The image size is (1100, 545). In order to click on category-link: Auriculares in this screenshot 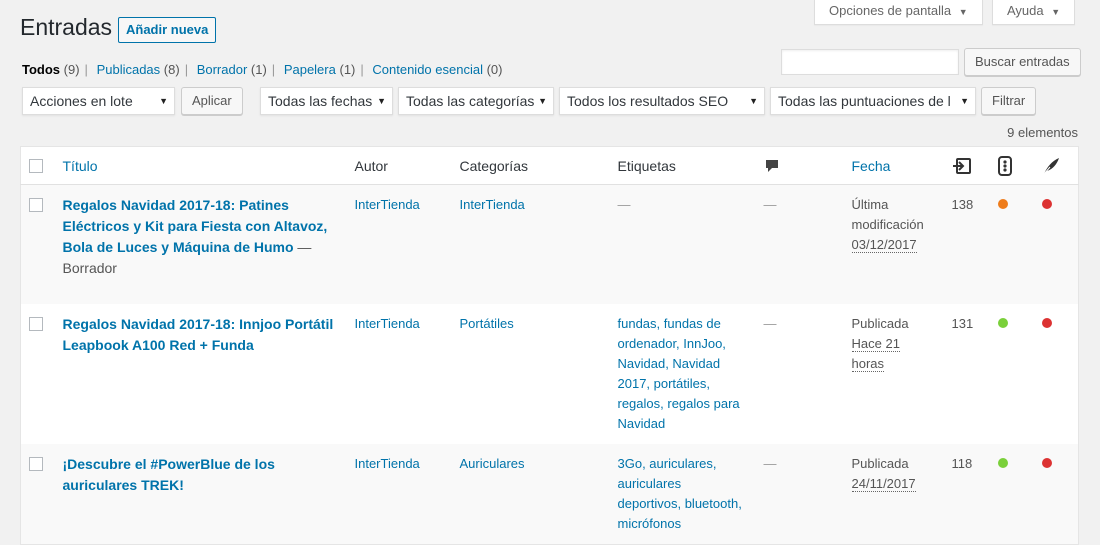, I will do `click(492, 463)`.